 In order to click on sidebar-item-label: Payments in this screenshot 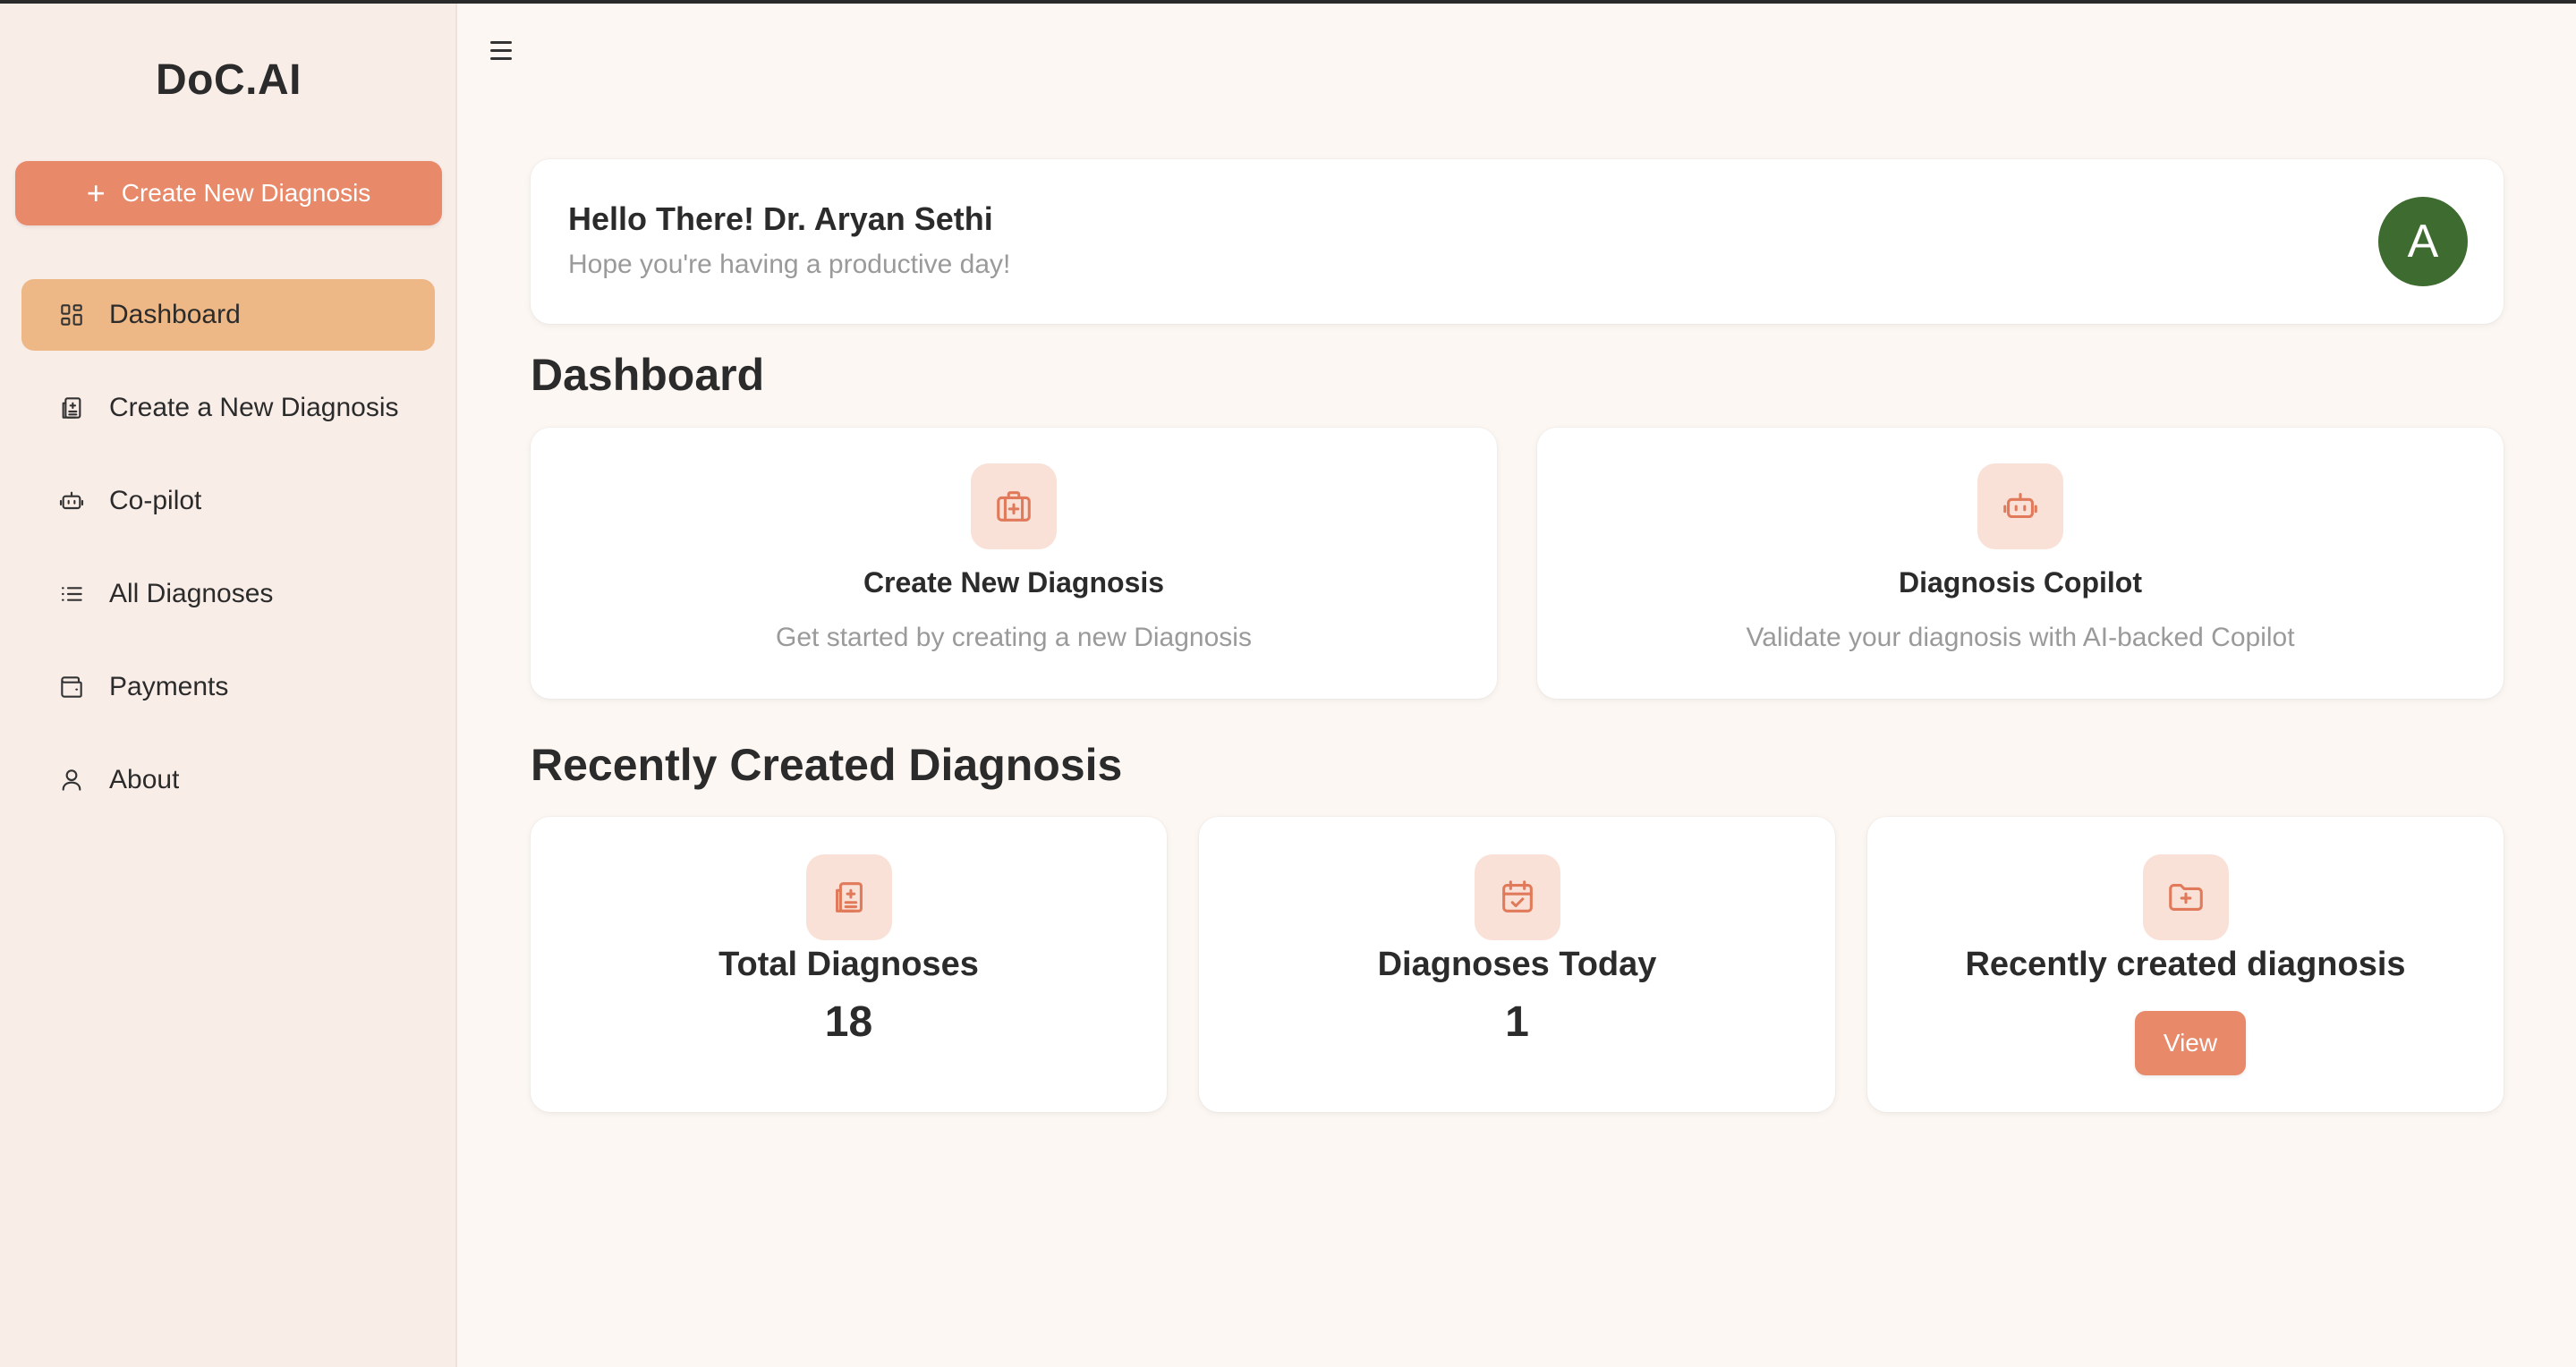, I will do `click(169, 686)`.